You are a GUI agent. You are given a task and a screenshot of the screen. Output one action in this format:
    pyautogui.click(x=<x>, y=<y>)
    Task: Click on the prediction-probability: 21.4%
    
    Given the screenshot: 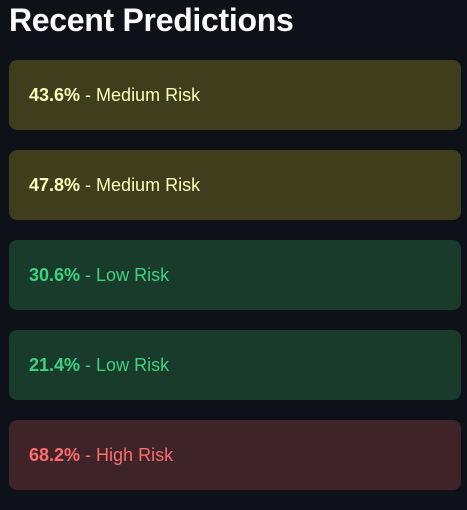 What is the action you would take?
    pyautogui.click(x=55, y=364)
    